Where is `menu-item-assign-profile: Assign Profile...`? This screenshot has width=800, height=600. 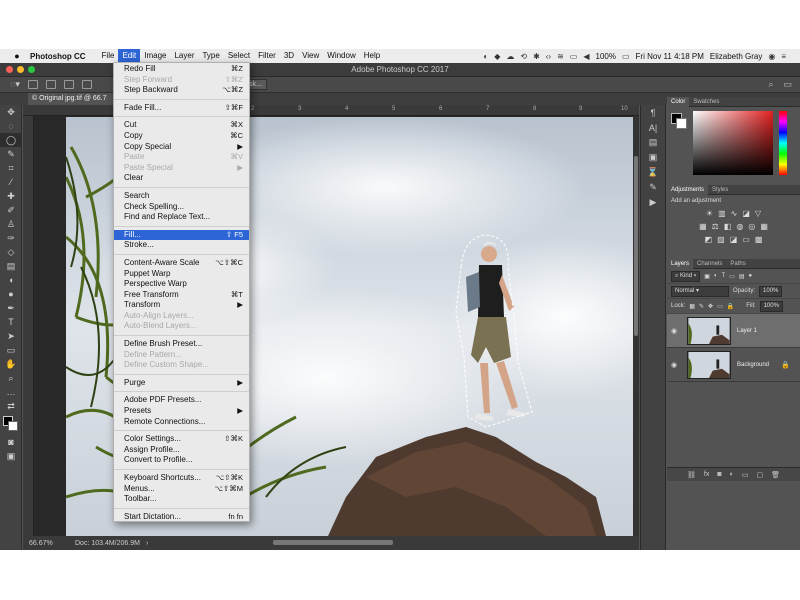 menu-item-assign-profile: Assign Profile... is located at coordinates (181, 450).